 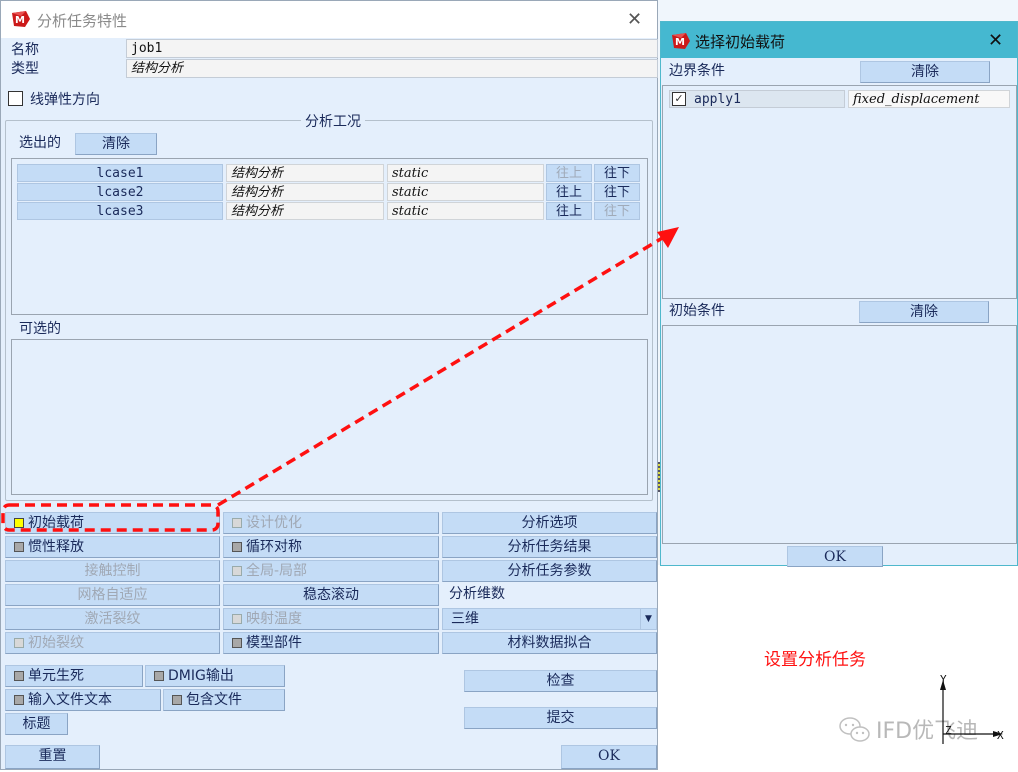 I want to click on option-label: 设计优化, so click(x=274, y=523).